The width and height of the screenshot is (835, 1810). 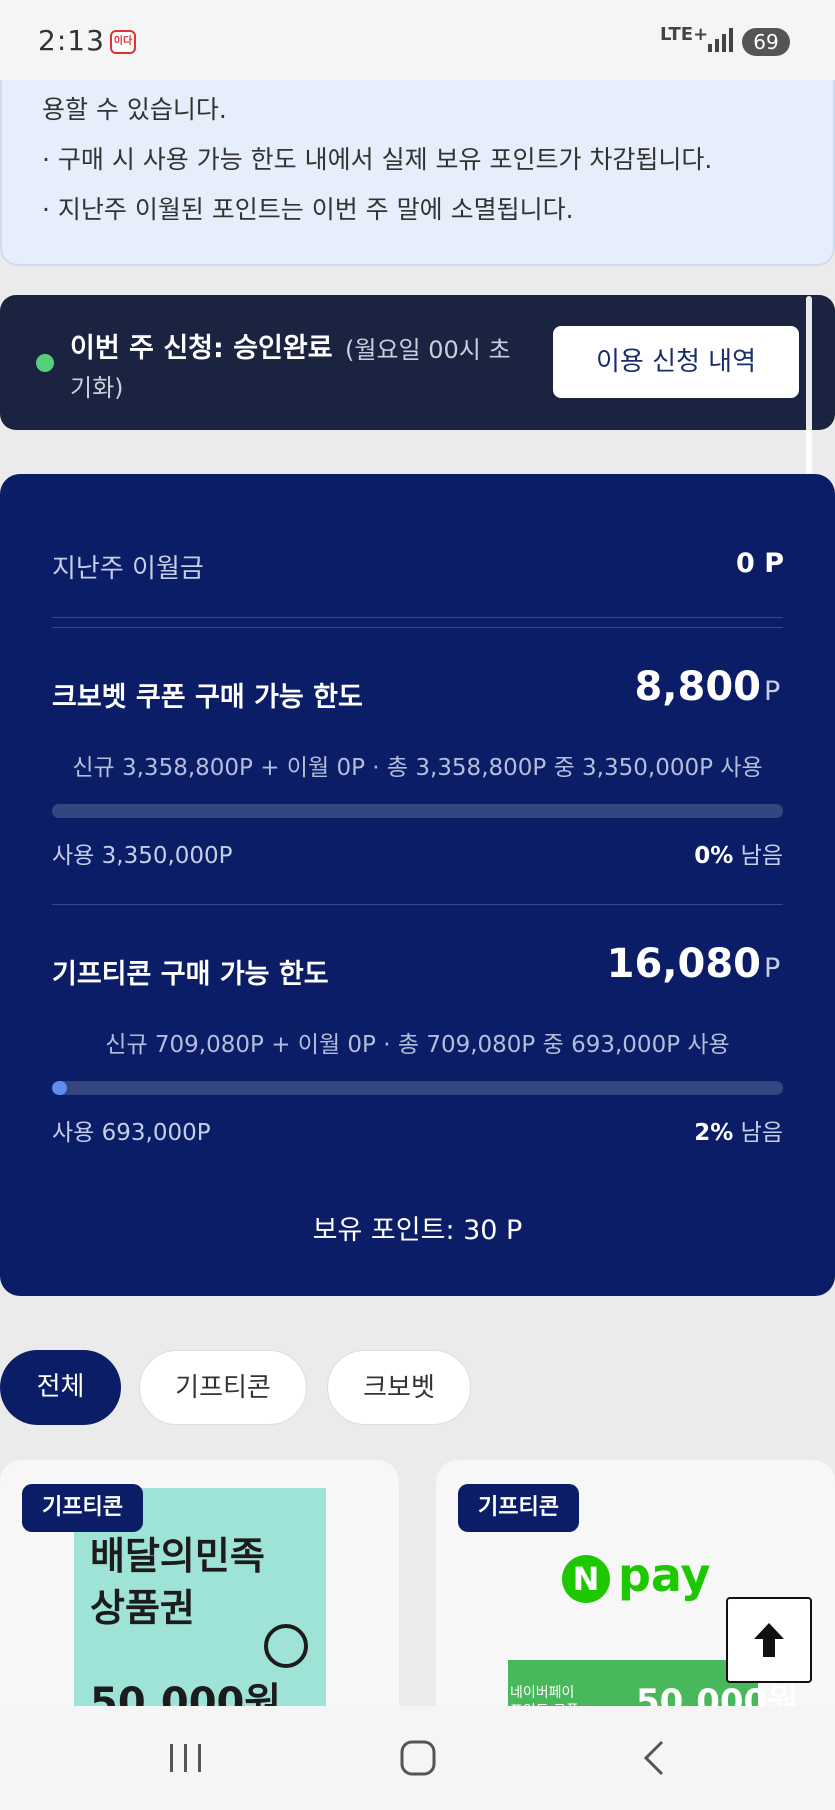 I want to click on rice-bowl-icon, so click(x=286, y=1646).